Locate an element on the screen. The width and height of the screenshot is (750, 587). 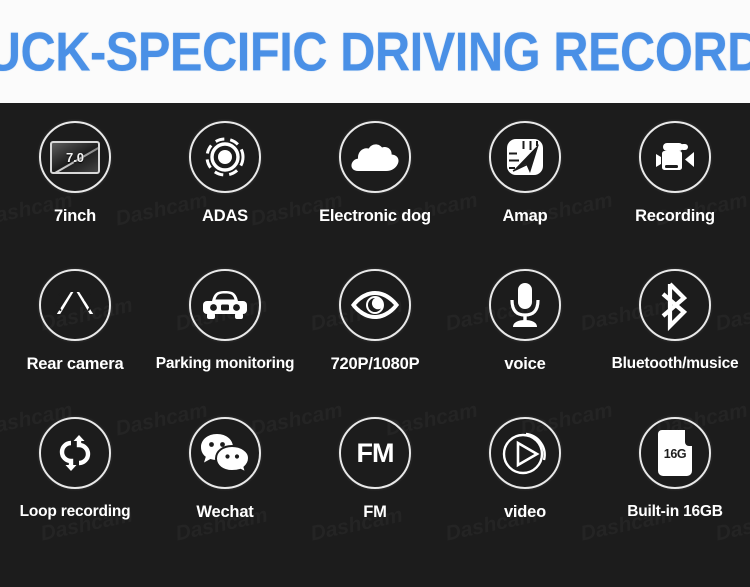
feature-item-amap: Amap is located at coordinates (525, 195).